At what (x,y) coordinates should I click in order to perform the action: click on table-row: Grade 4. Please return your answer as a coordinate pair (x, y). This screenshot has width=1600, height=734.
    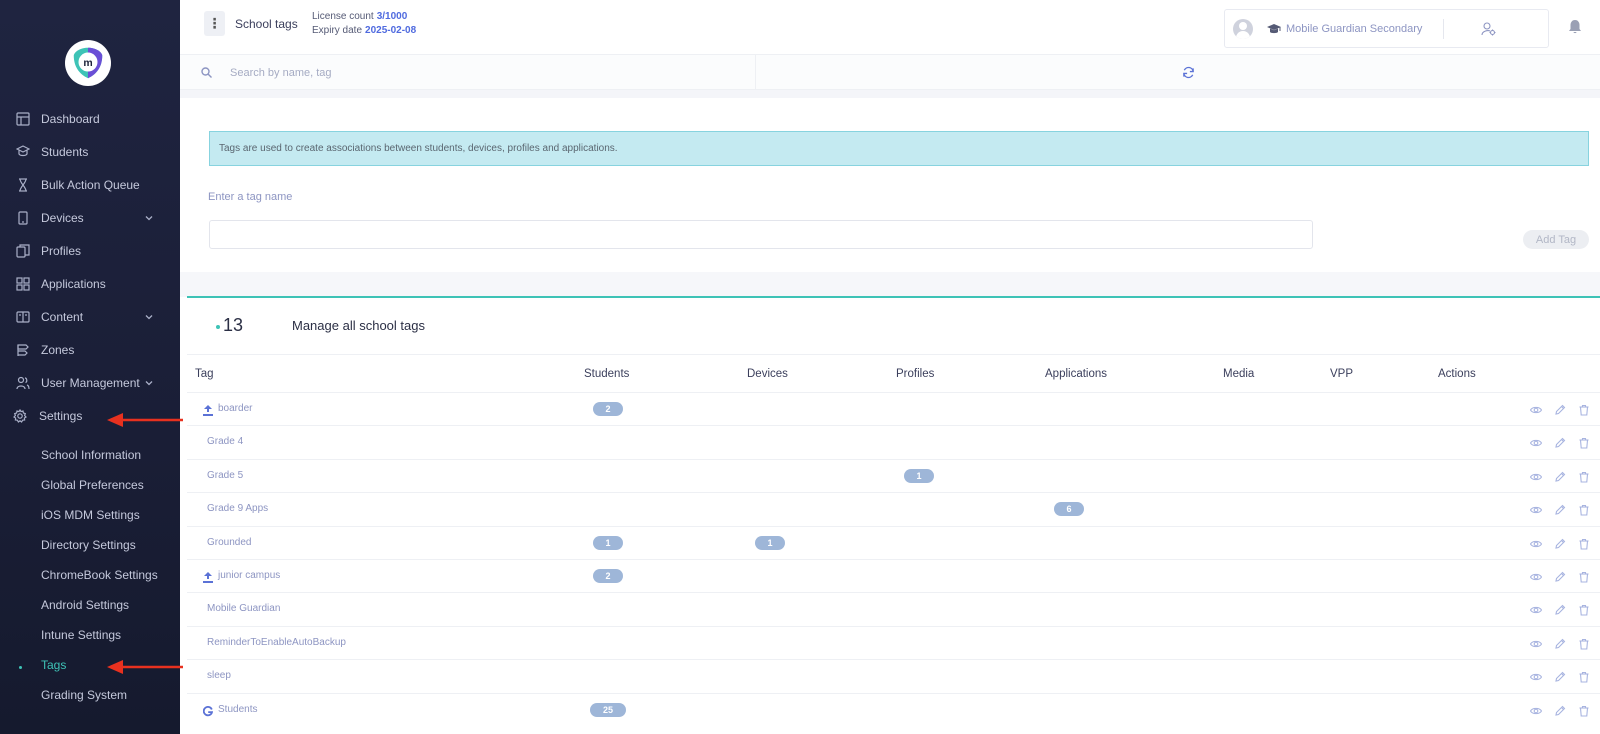
    Looking at the image, I should click on (893, 441).